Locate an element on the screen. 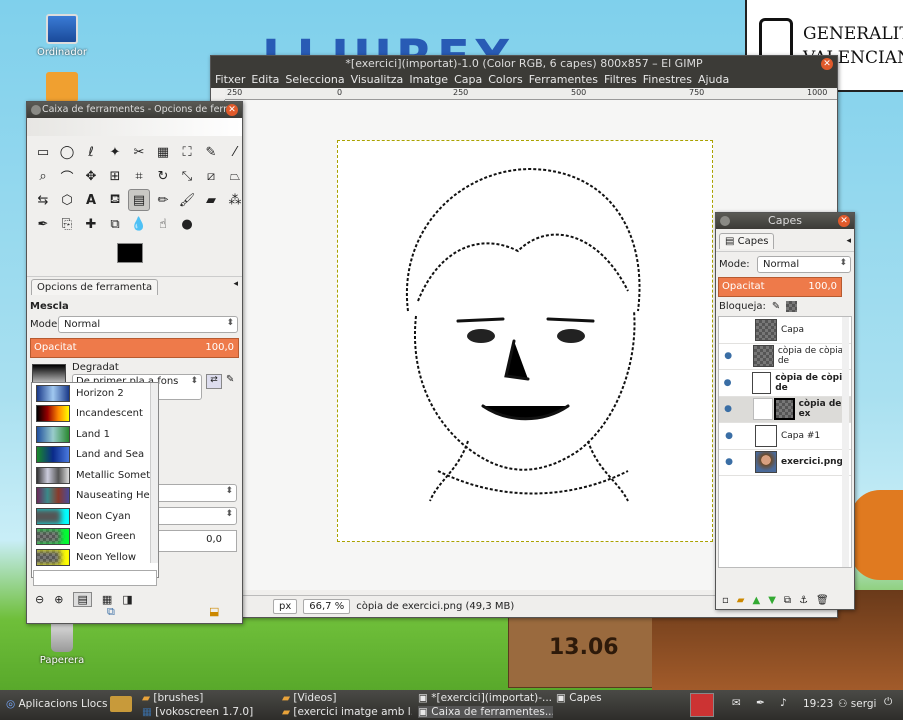 Image resolution: width=903 pixels, height=720 pixels. cage-icon: ⬡ is located at coordinates (67, 200).